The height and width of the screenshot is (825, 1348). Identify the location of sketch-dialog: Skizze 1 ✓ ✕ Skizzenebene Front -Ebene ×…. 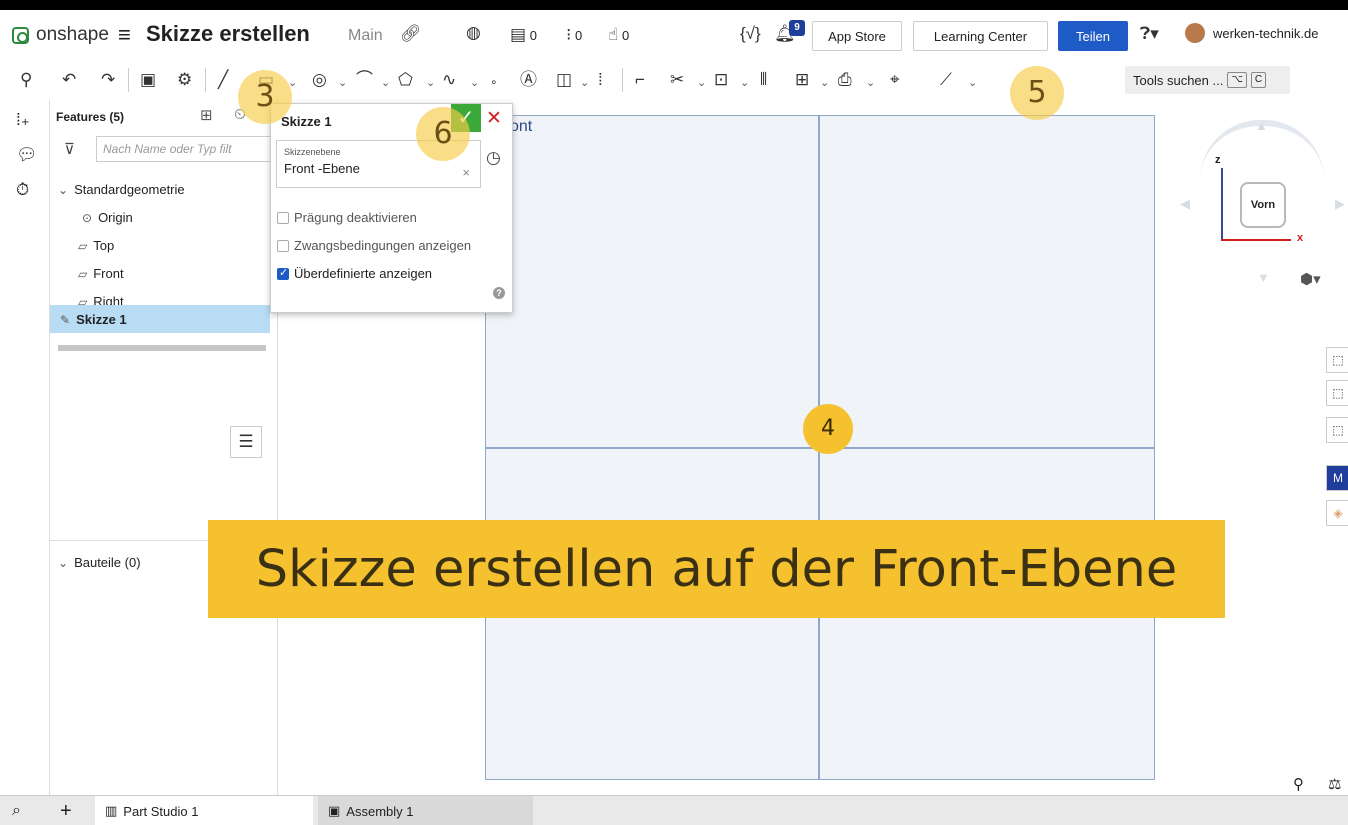
(391, 208).